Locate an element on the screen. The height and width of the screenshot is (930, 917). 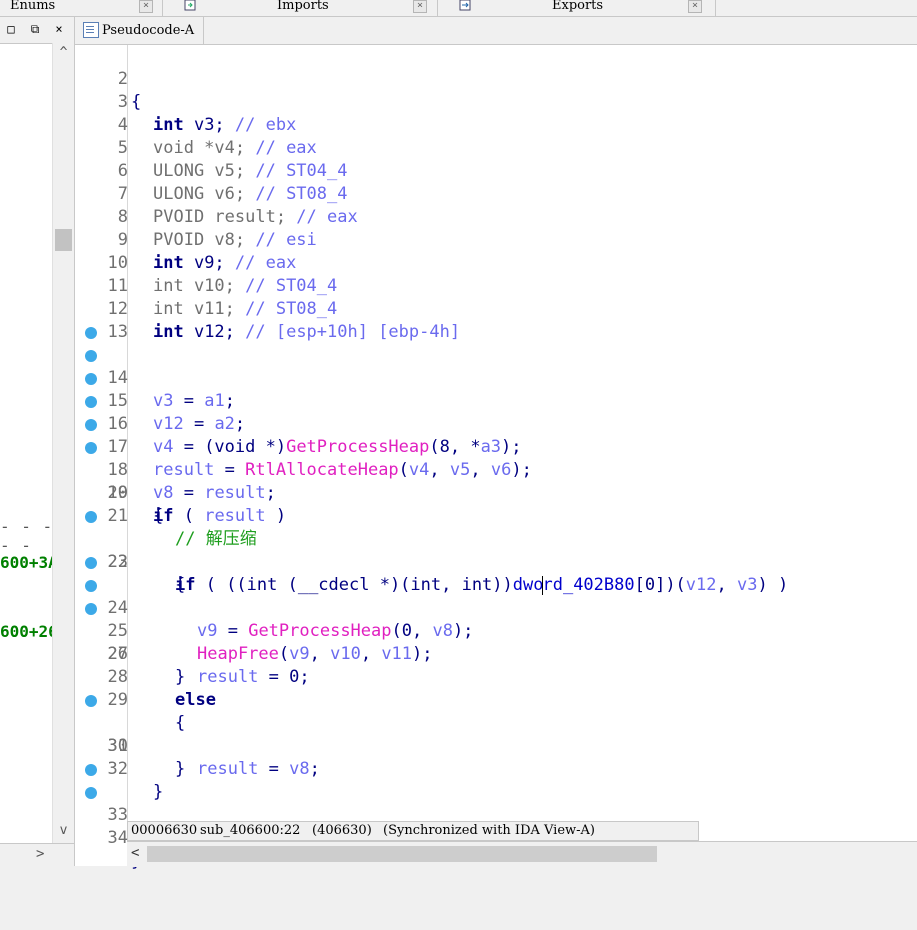
comment: // 解压缩 is located at coordinates (216, 539).